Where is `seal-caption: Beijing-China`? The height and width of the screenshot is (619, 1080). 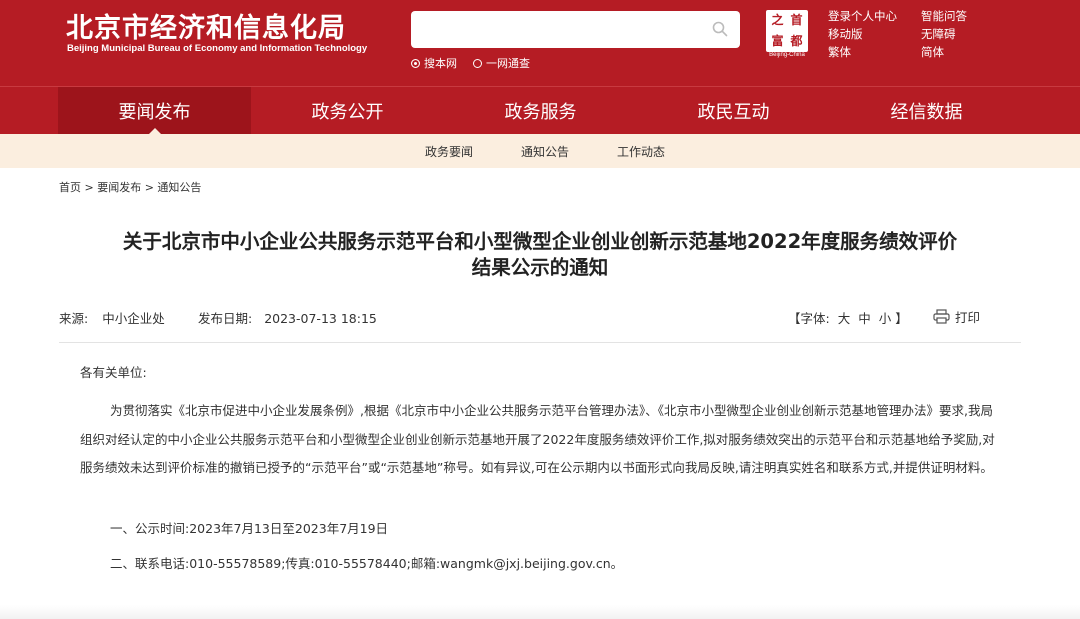
seal-caption: Beijing-China is located at coordinates (787, 55).